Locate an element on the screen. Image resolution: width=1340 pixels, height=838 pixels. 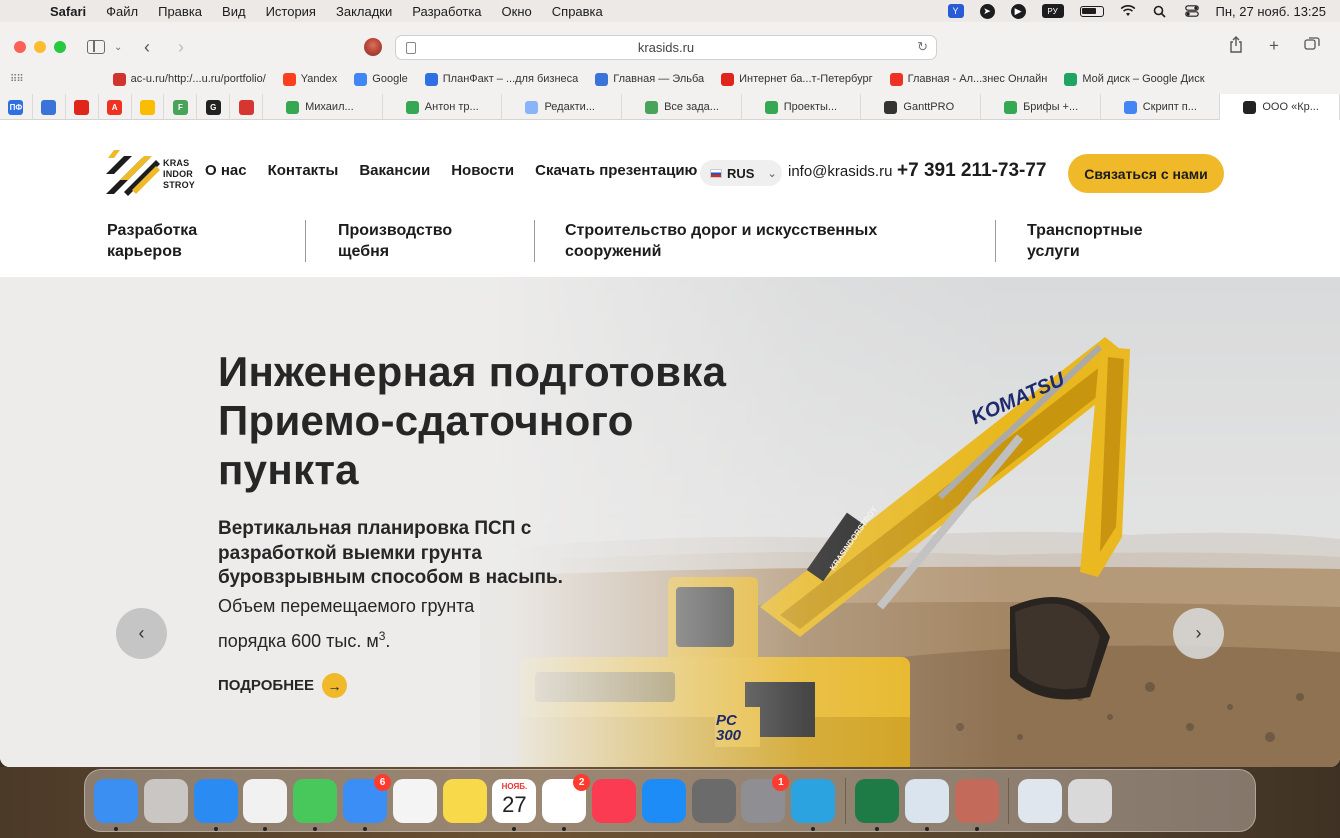
apps-grid-icon: ⠿⠿ is located at coordinates (17, 79).